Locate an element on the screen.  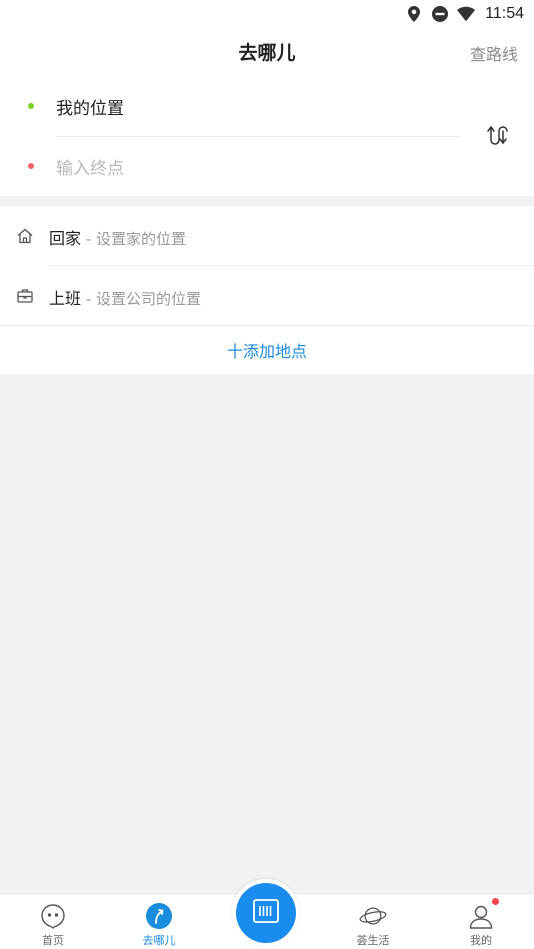
place-work-hint: 设置公司的位置 is located at coordinates (148, 299).